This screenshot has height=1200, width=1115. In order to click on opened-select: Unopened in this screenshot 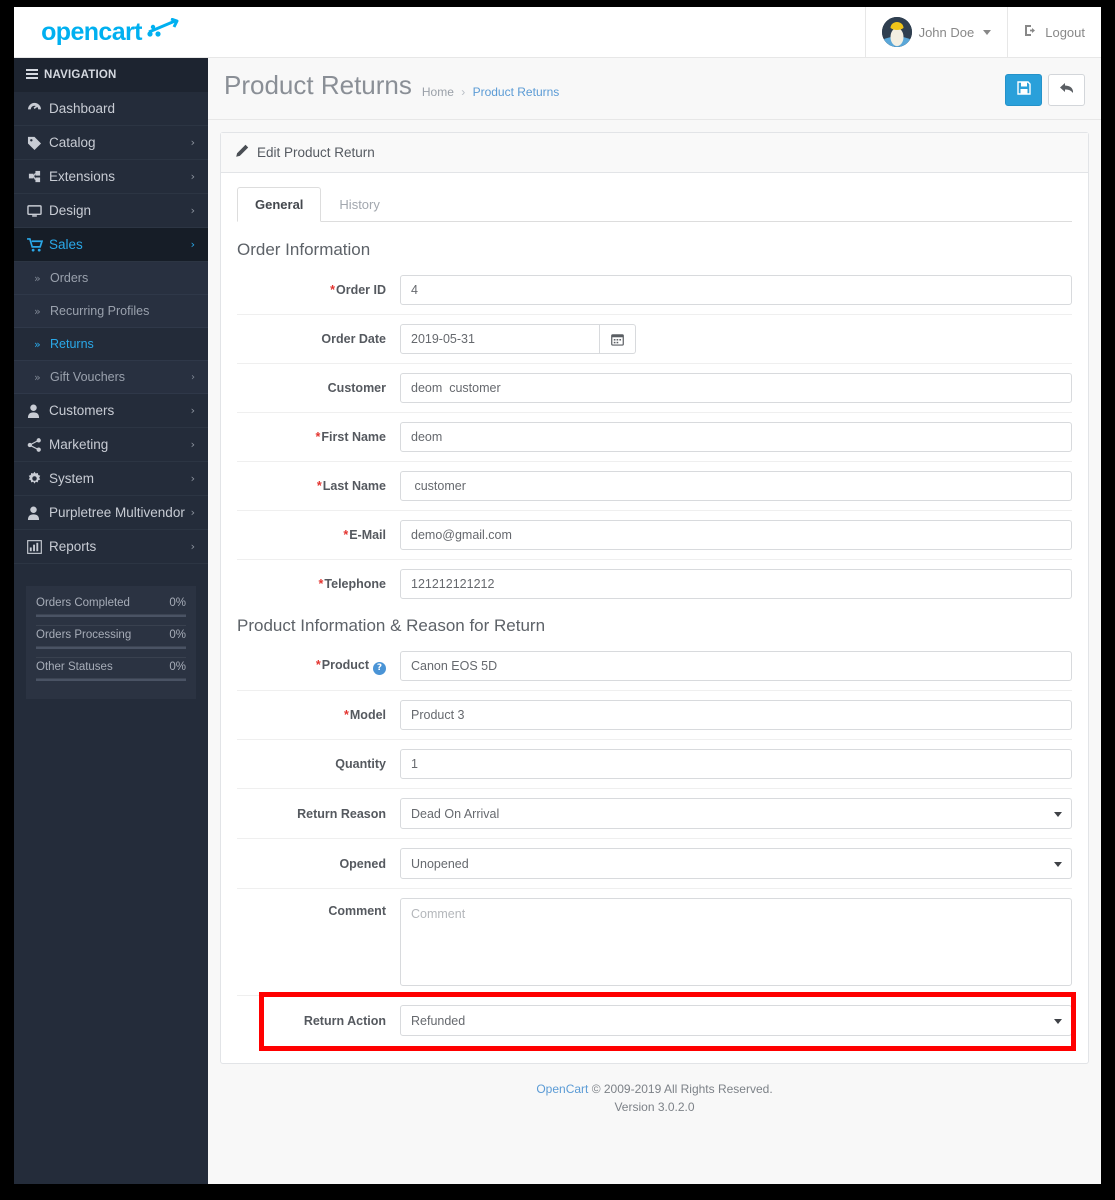, I will do `click(736, 863)`.